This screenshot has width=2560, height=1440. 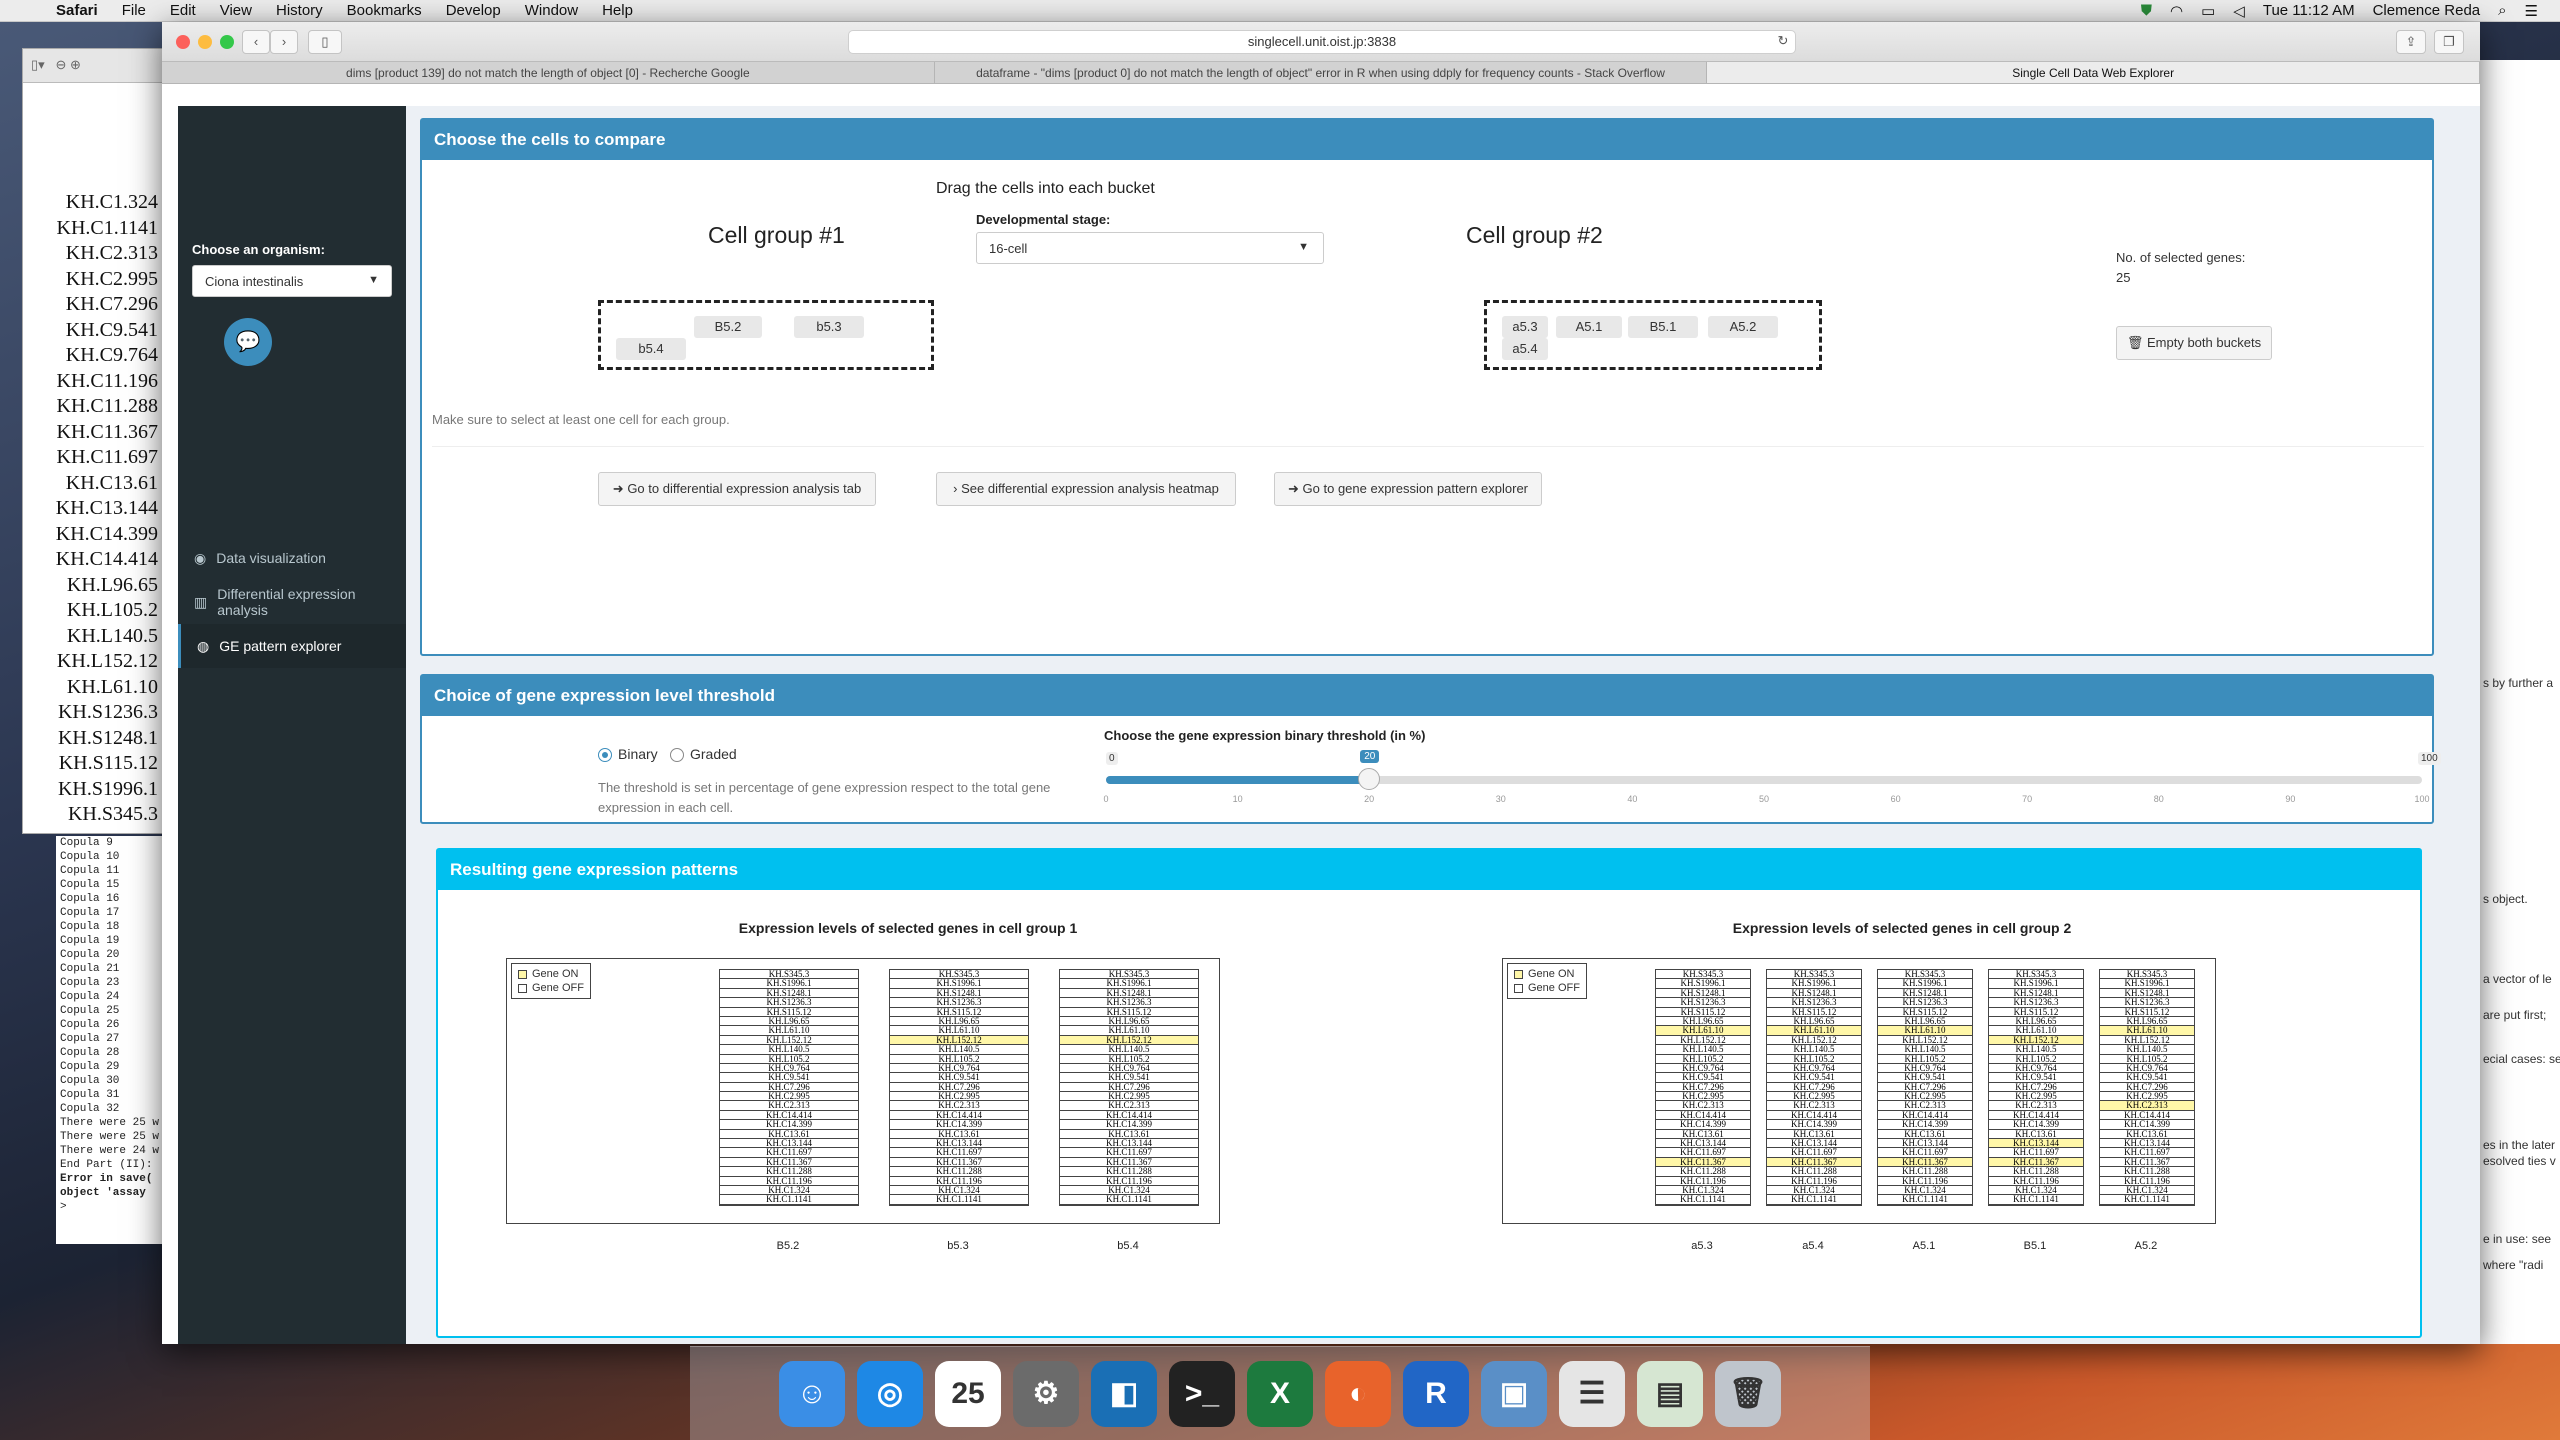 What do you see at coordinates (1280, 1393) in the screenshot?
I see `dock-excel-icon: X` at bounding box center [1280, 1393].